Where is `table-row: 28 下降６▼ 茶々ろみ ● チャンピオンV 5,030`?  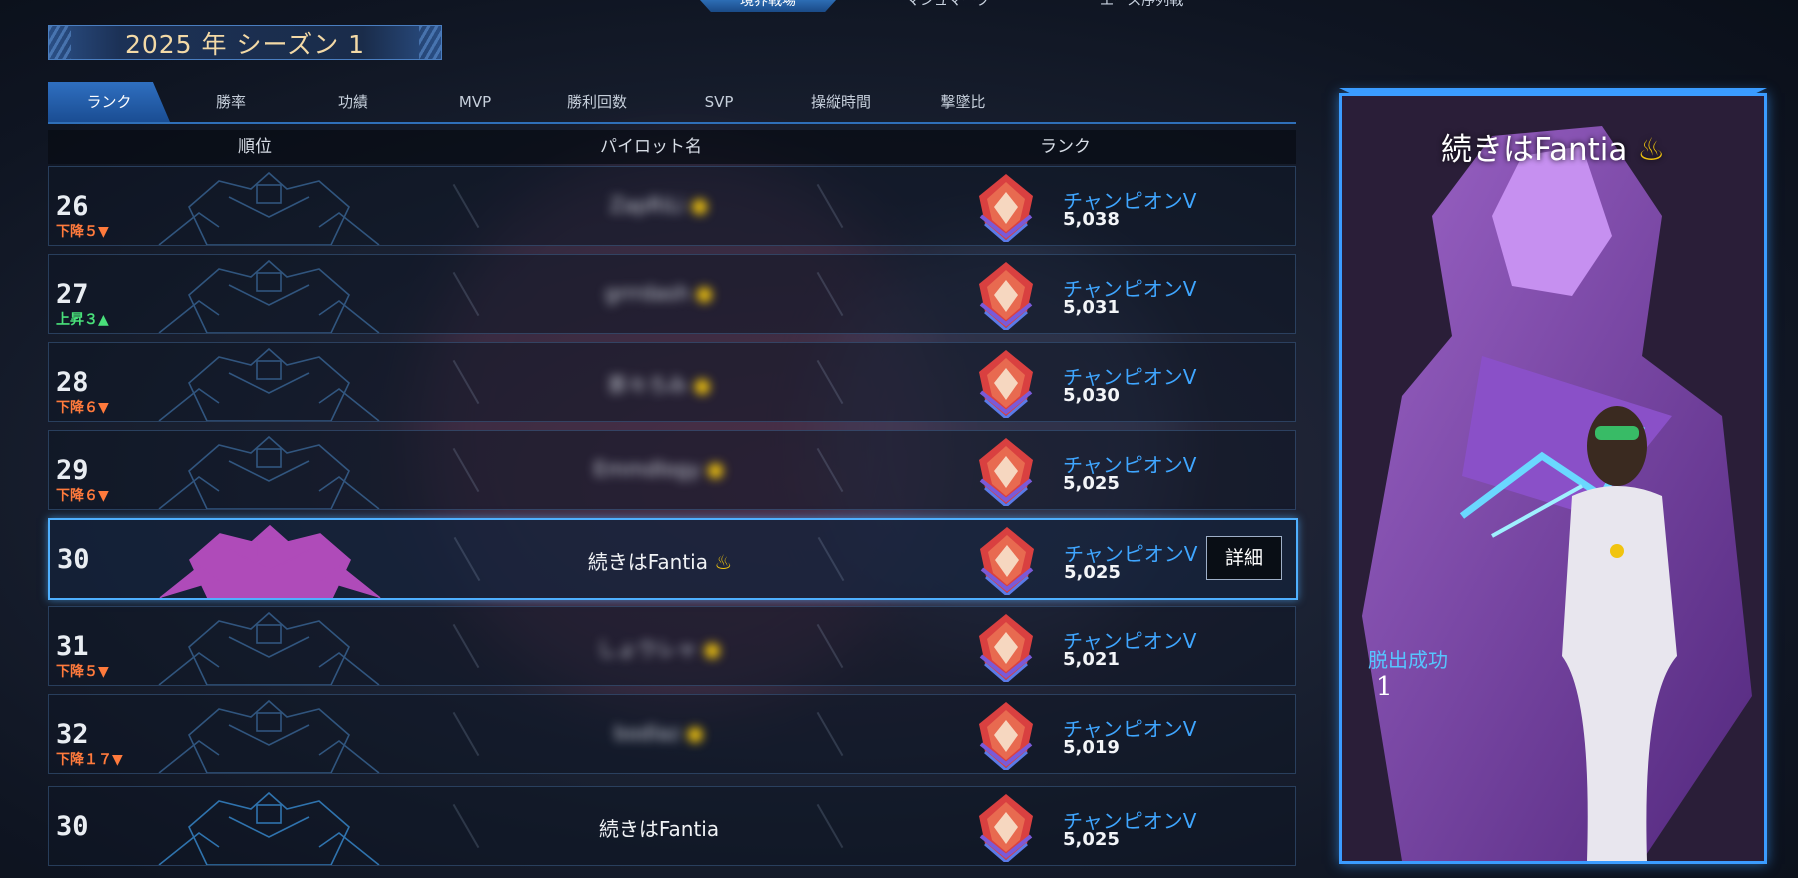
table-row: 28 下降６▼ 茶々ろみ ● チャンピオンV 5,030 is located at coordinates (672, 382).